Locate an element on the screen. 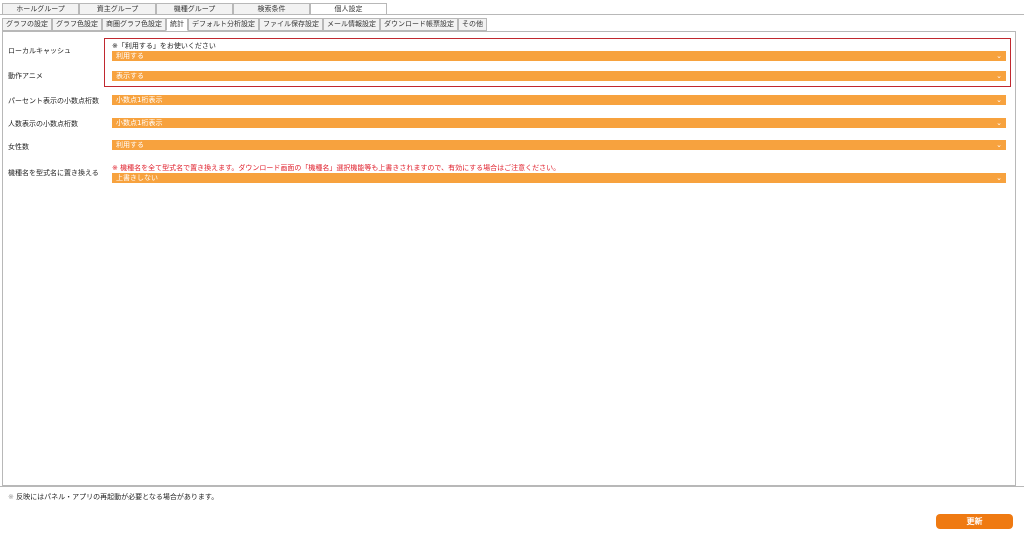 Image resolution: width=1024 pixels, height=538 pixels. subtab-other: その他 is located at coordinates (472, 24).